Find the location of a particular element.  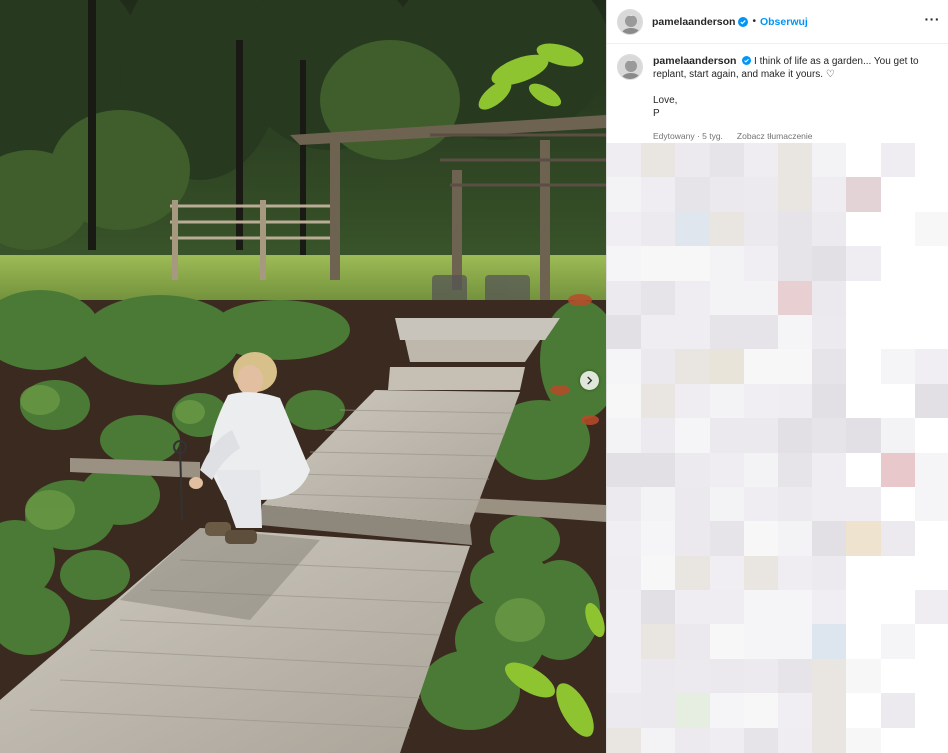

verified-badge-icon is located at coordinates (743, 21).